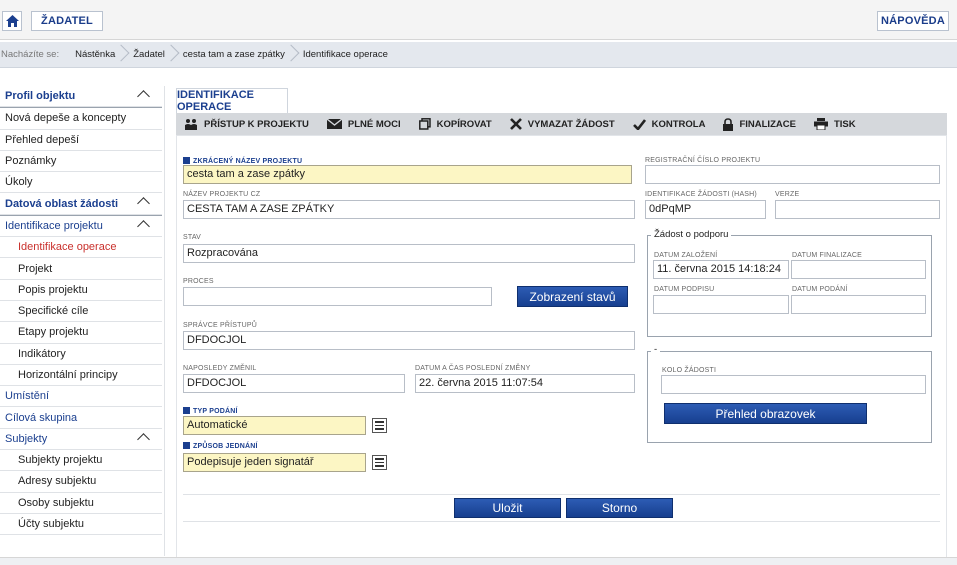  I want to click on sidebar-item-new-message: Nová depeše a koncepty, so click(81, 119).